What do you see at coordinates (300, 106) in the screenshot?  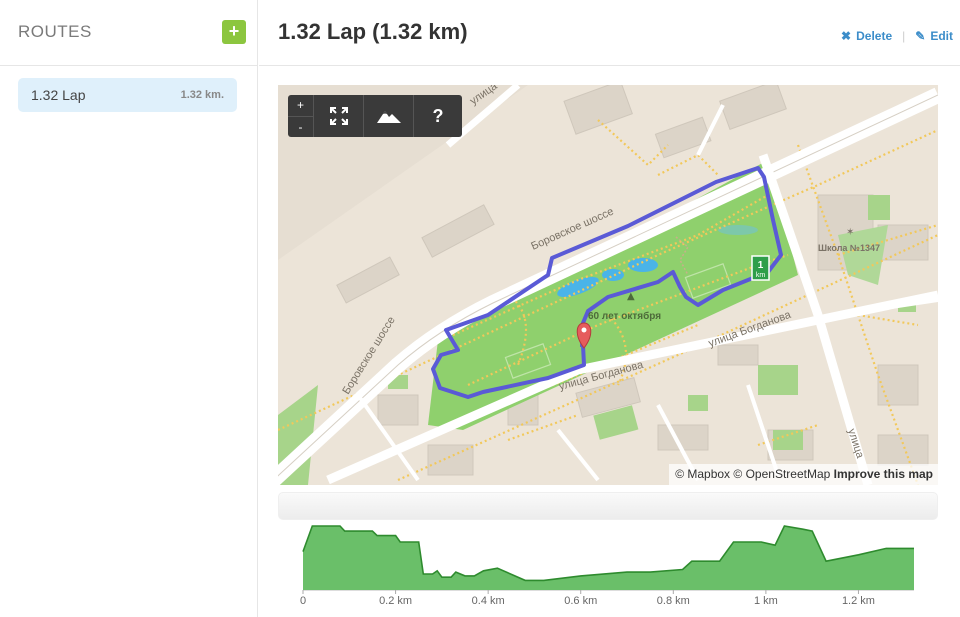 I see `zoom-in-button: +` at bounding box center [300, 106].